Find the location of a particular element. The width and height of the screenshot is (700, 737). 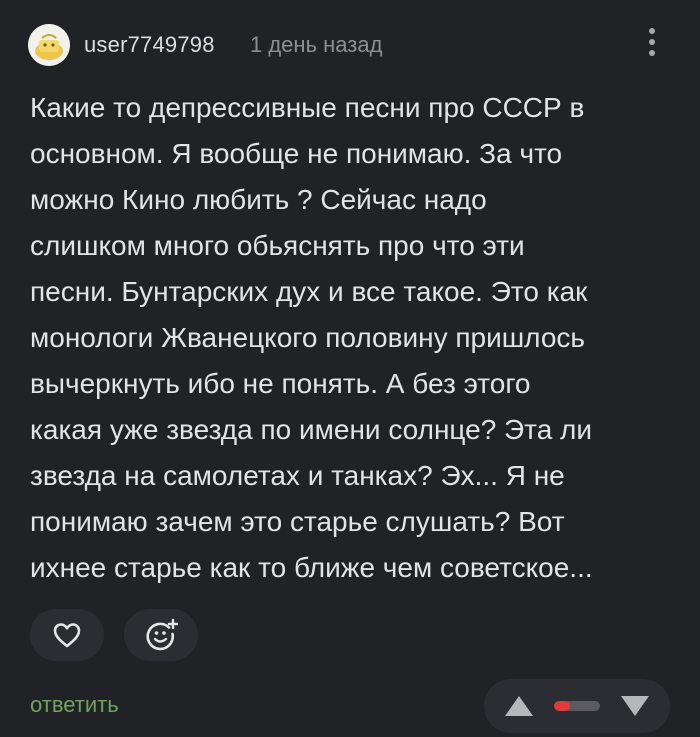

comment-line: основном. Я вообще не понимаю. За что is located at coordinates (296, 153).